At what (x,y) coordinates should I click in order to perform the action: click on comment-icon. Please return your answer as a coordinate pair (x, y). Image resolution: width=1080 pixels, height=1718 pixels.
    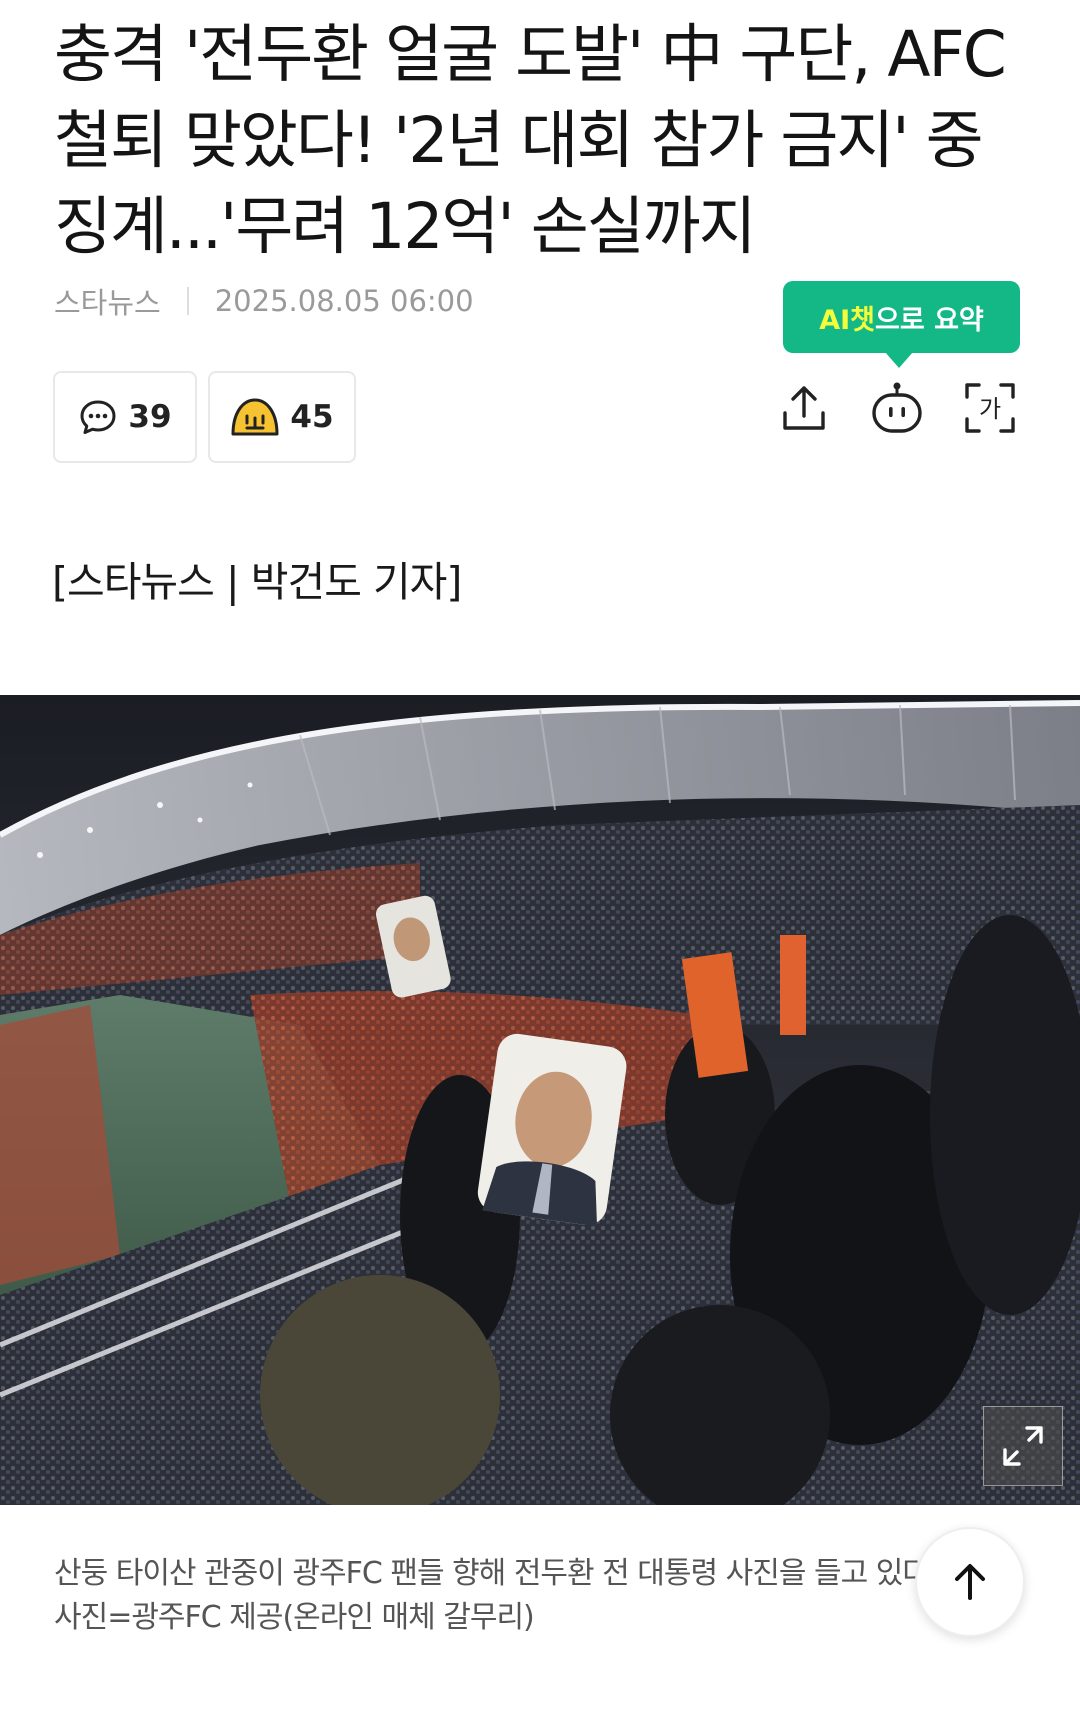
    Looking at the image, I should click on (98, 417).